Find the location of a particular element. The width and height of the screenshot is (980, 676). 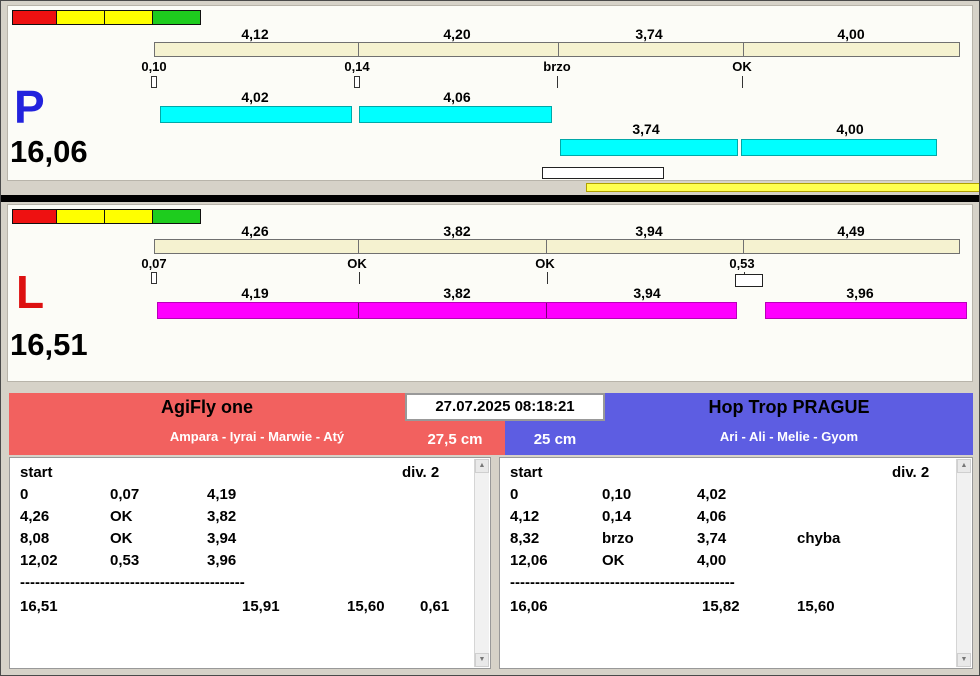

total-time: 16,51 is located at coordinates (39, 606).